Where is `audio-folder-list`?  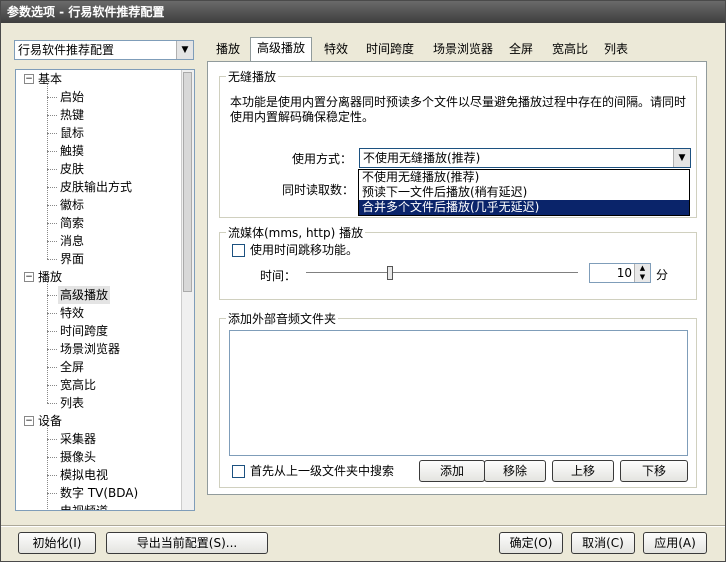 audio-folder-list is located at coordinates (458, 393).